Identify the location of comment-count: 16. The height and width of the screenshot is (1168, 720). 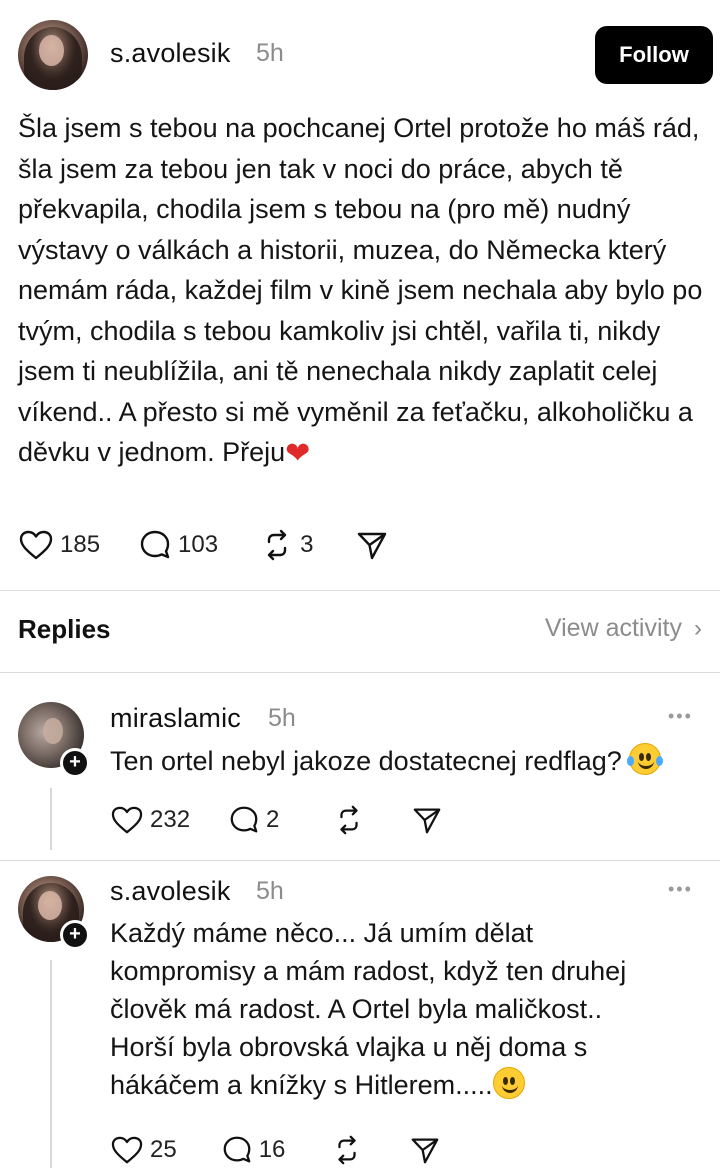
(272, 1149).